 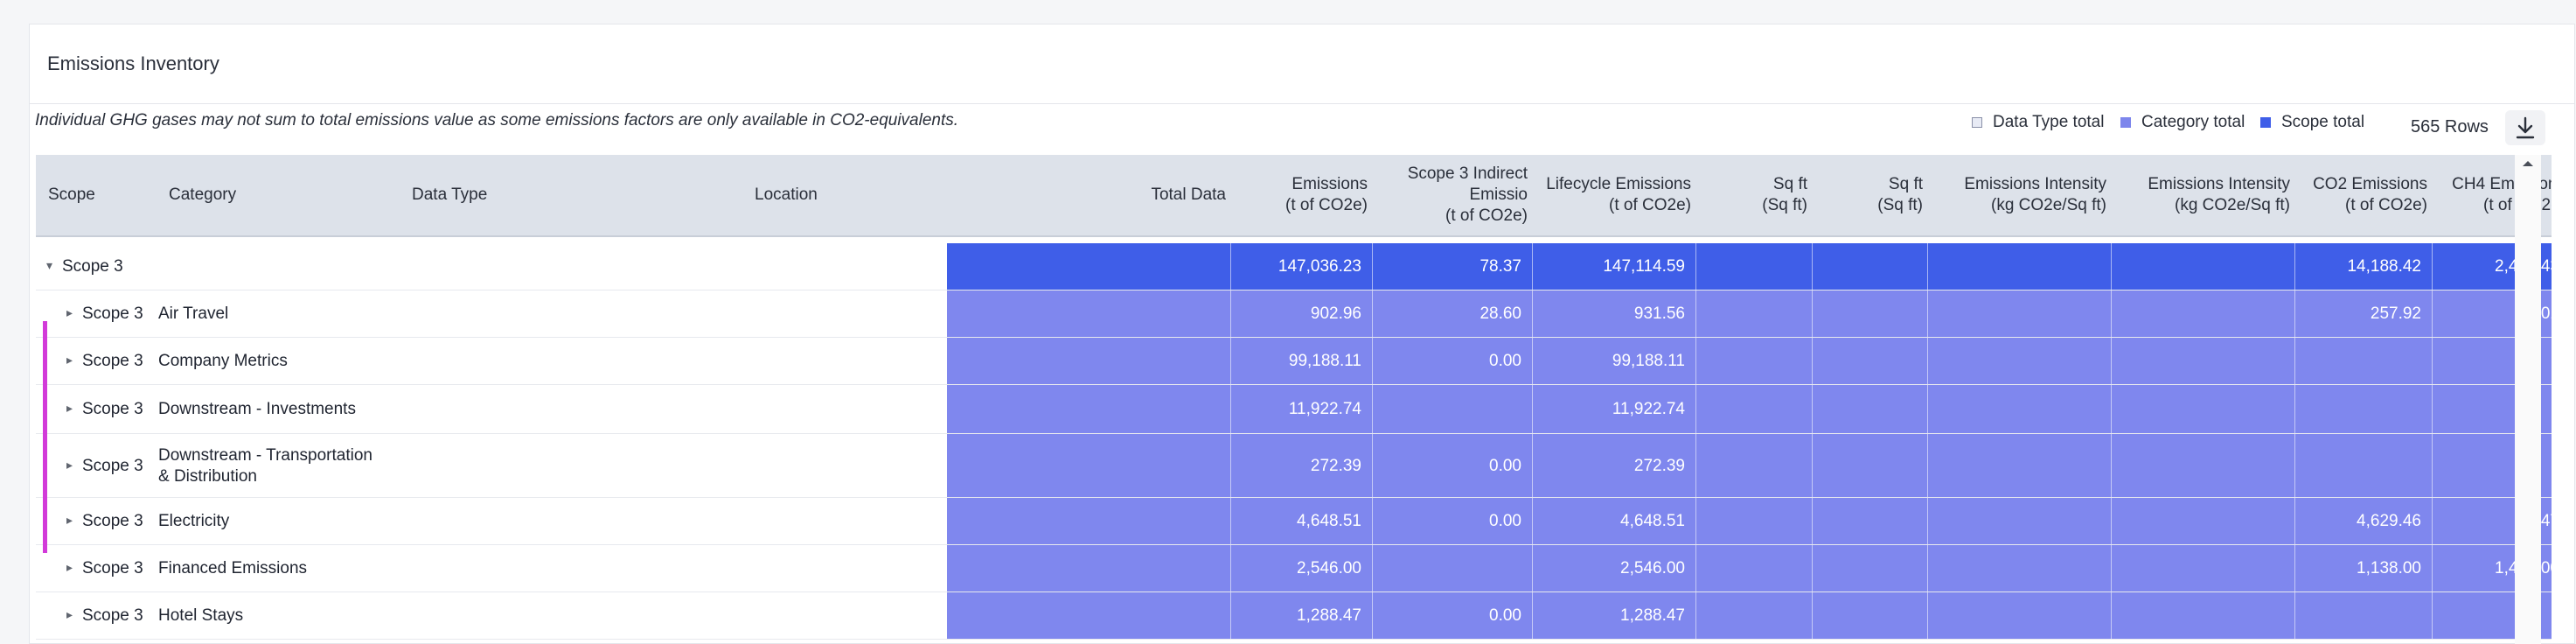 I want to click on value-cell: 902.96, so click(x=1302, y=314).